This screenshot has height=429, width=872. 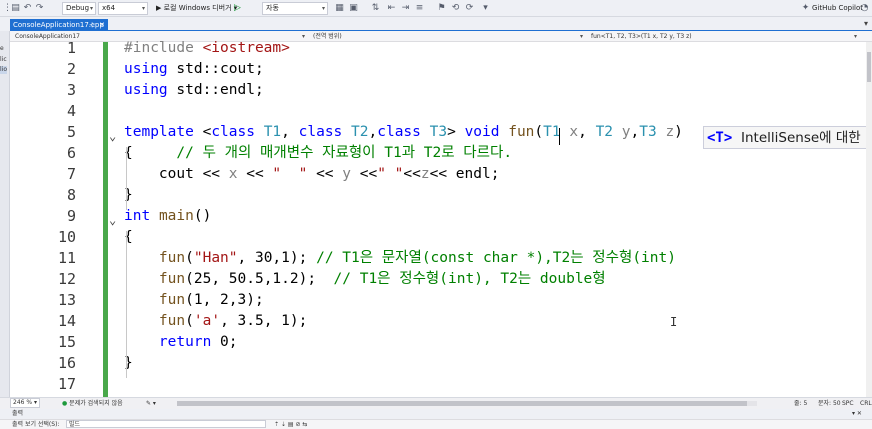 I want to click on zoom-value: 246 %, so click(x=23, y=402).